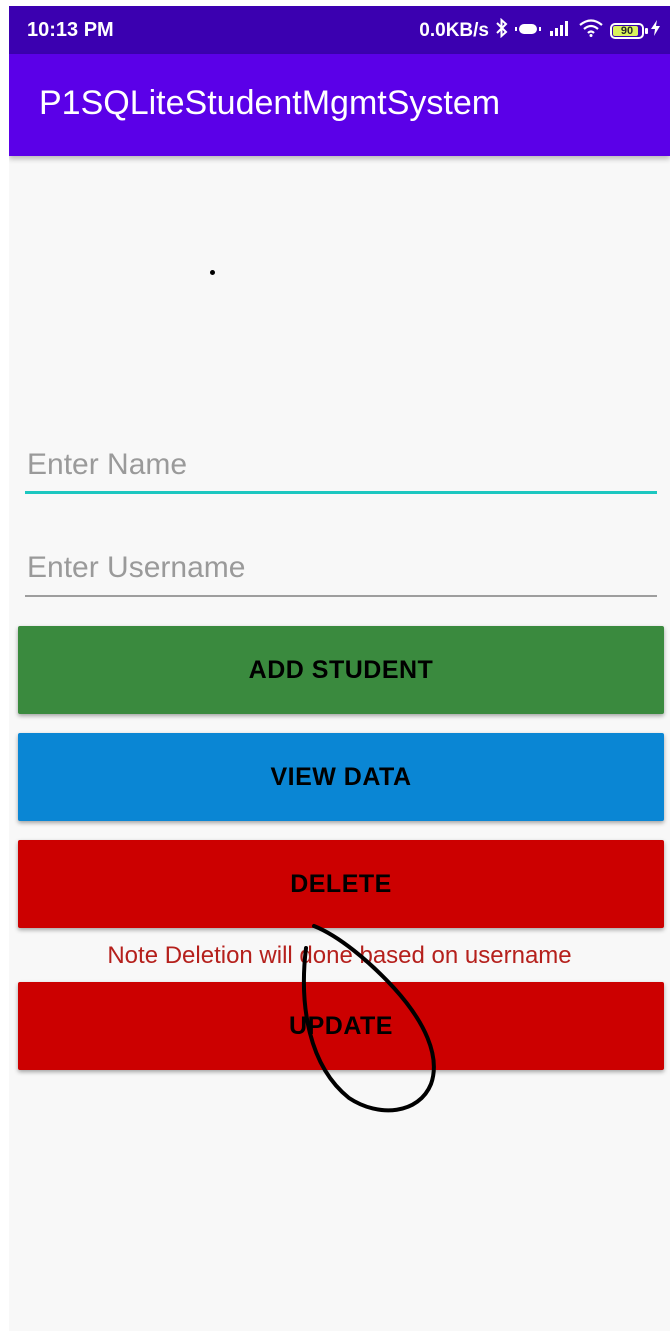  What do you see at coordinates (341, 884) in the screenshot?
I see `delete-button: DELETE` at bounding box center [341, 884].